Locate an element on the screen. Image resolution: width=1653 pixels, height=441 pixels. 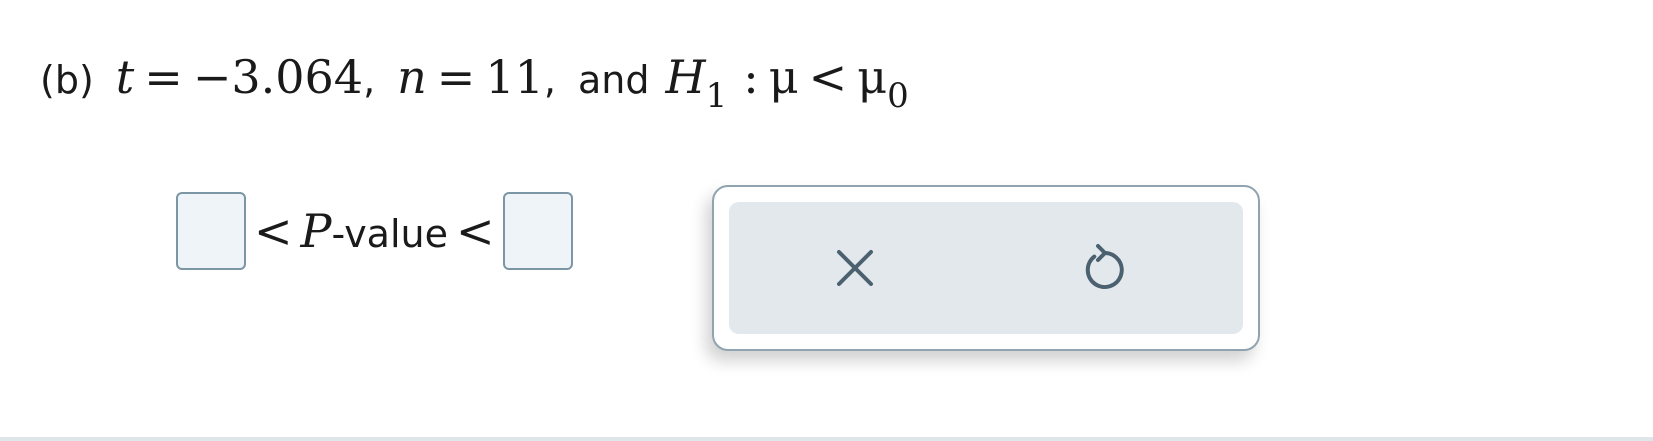
colon: : is located at coordinates (751, 77).